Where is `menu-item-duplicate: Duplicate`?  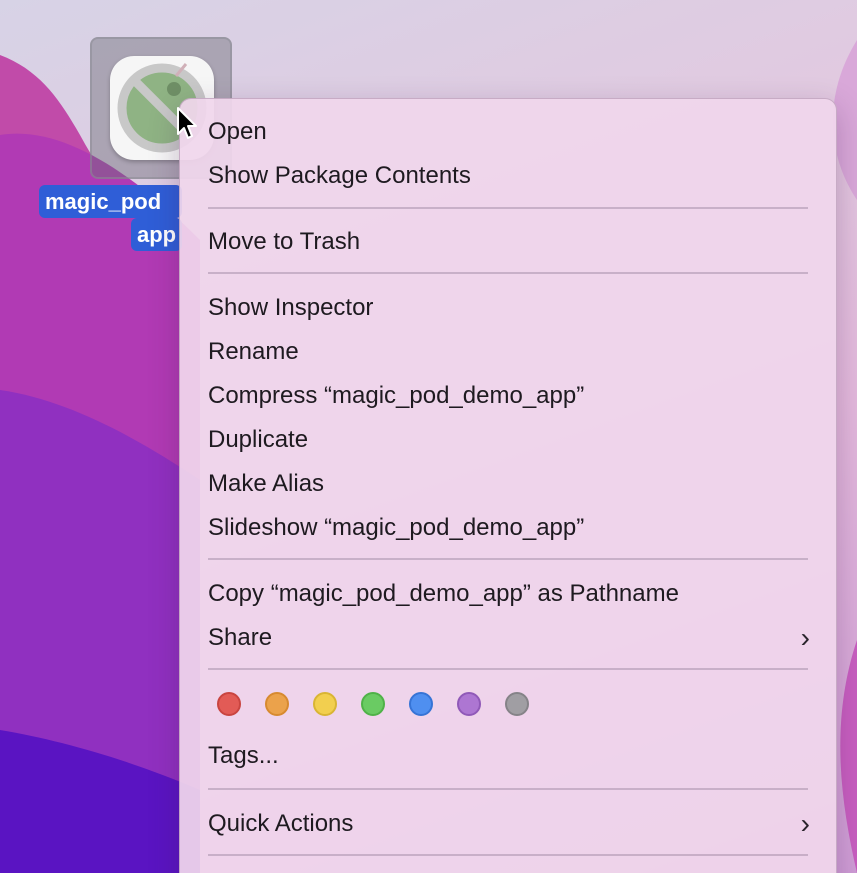
menu-item-duplicate: Duplicate is located at coordinates (513, 440).